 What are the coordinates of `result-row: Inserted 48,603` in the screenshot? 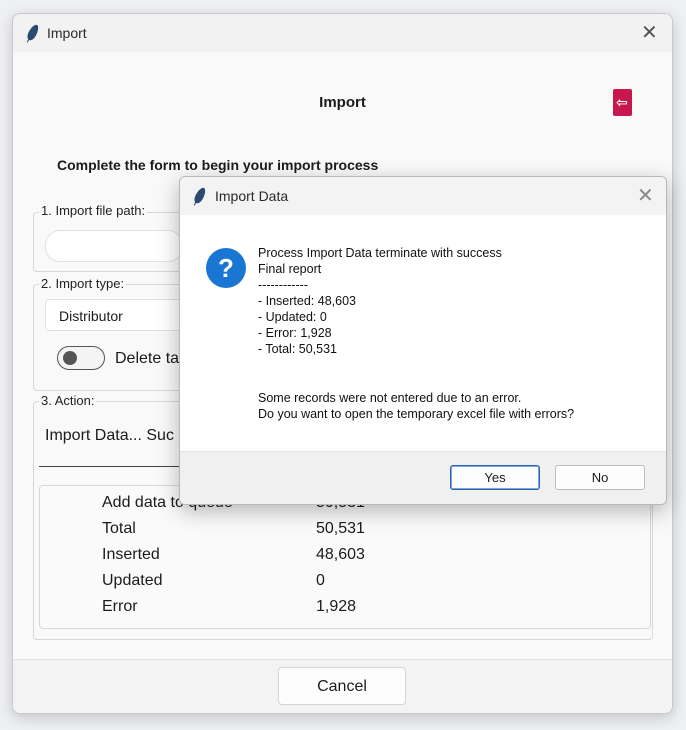 It's located at (345, 557).